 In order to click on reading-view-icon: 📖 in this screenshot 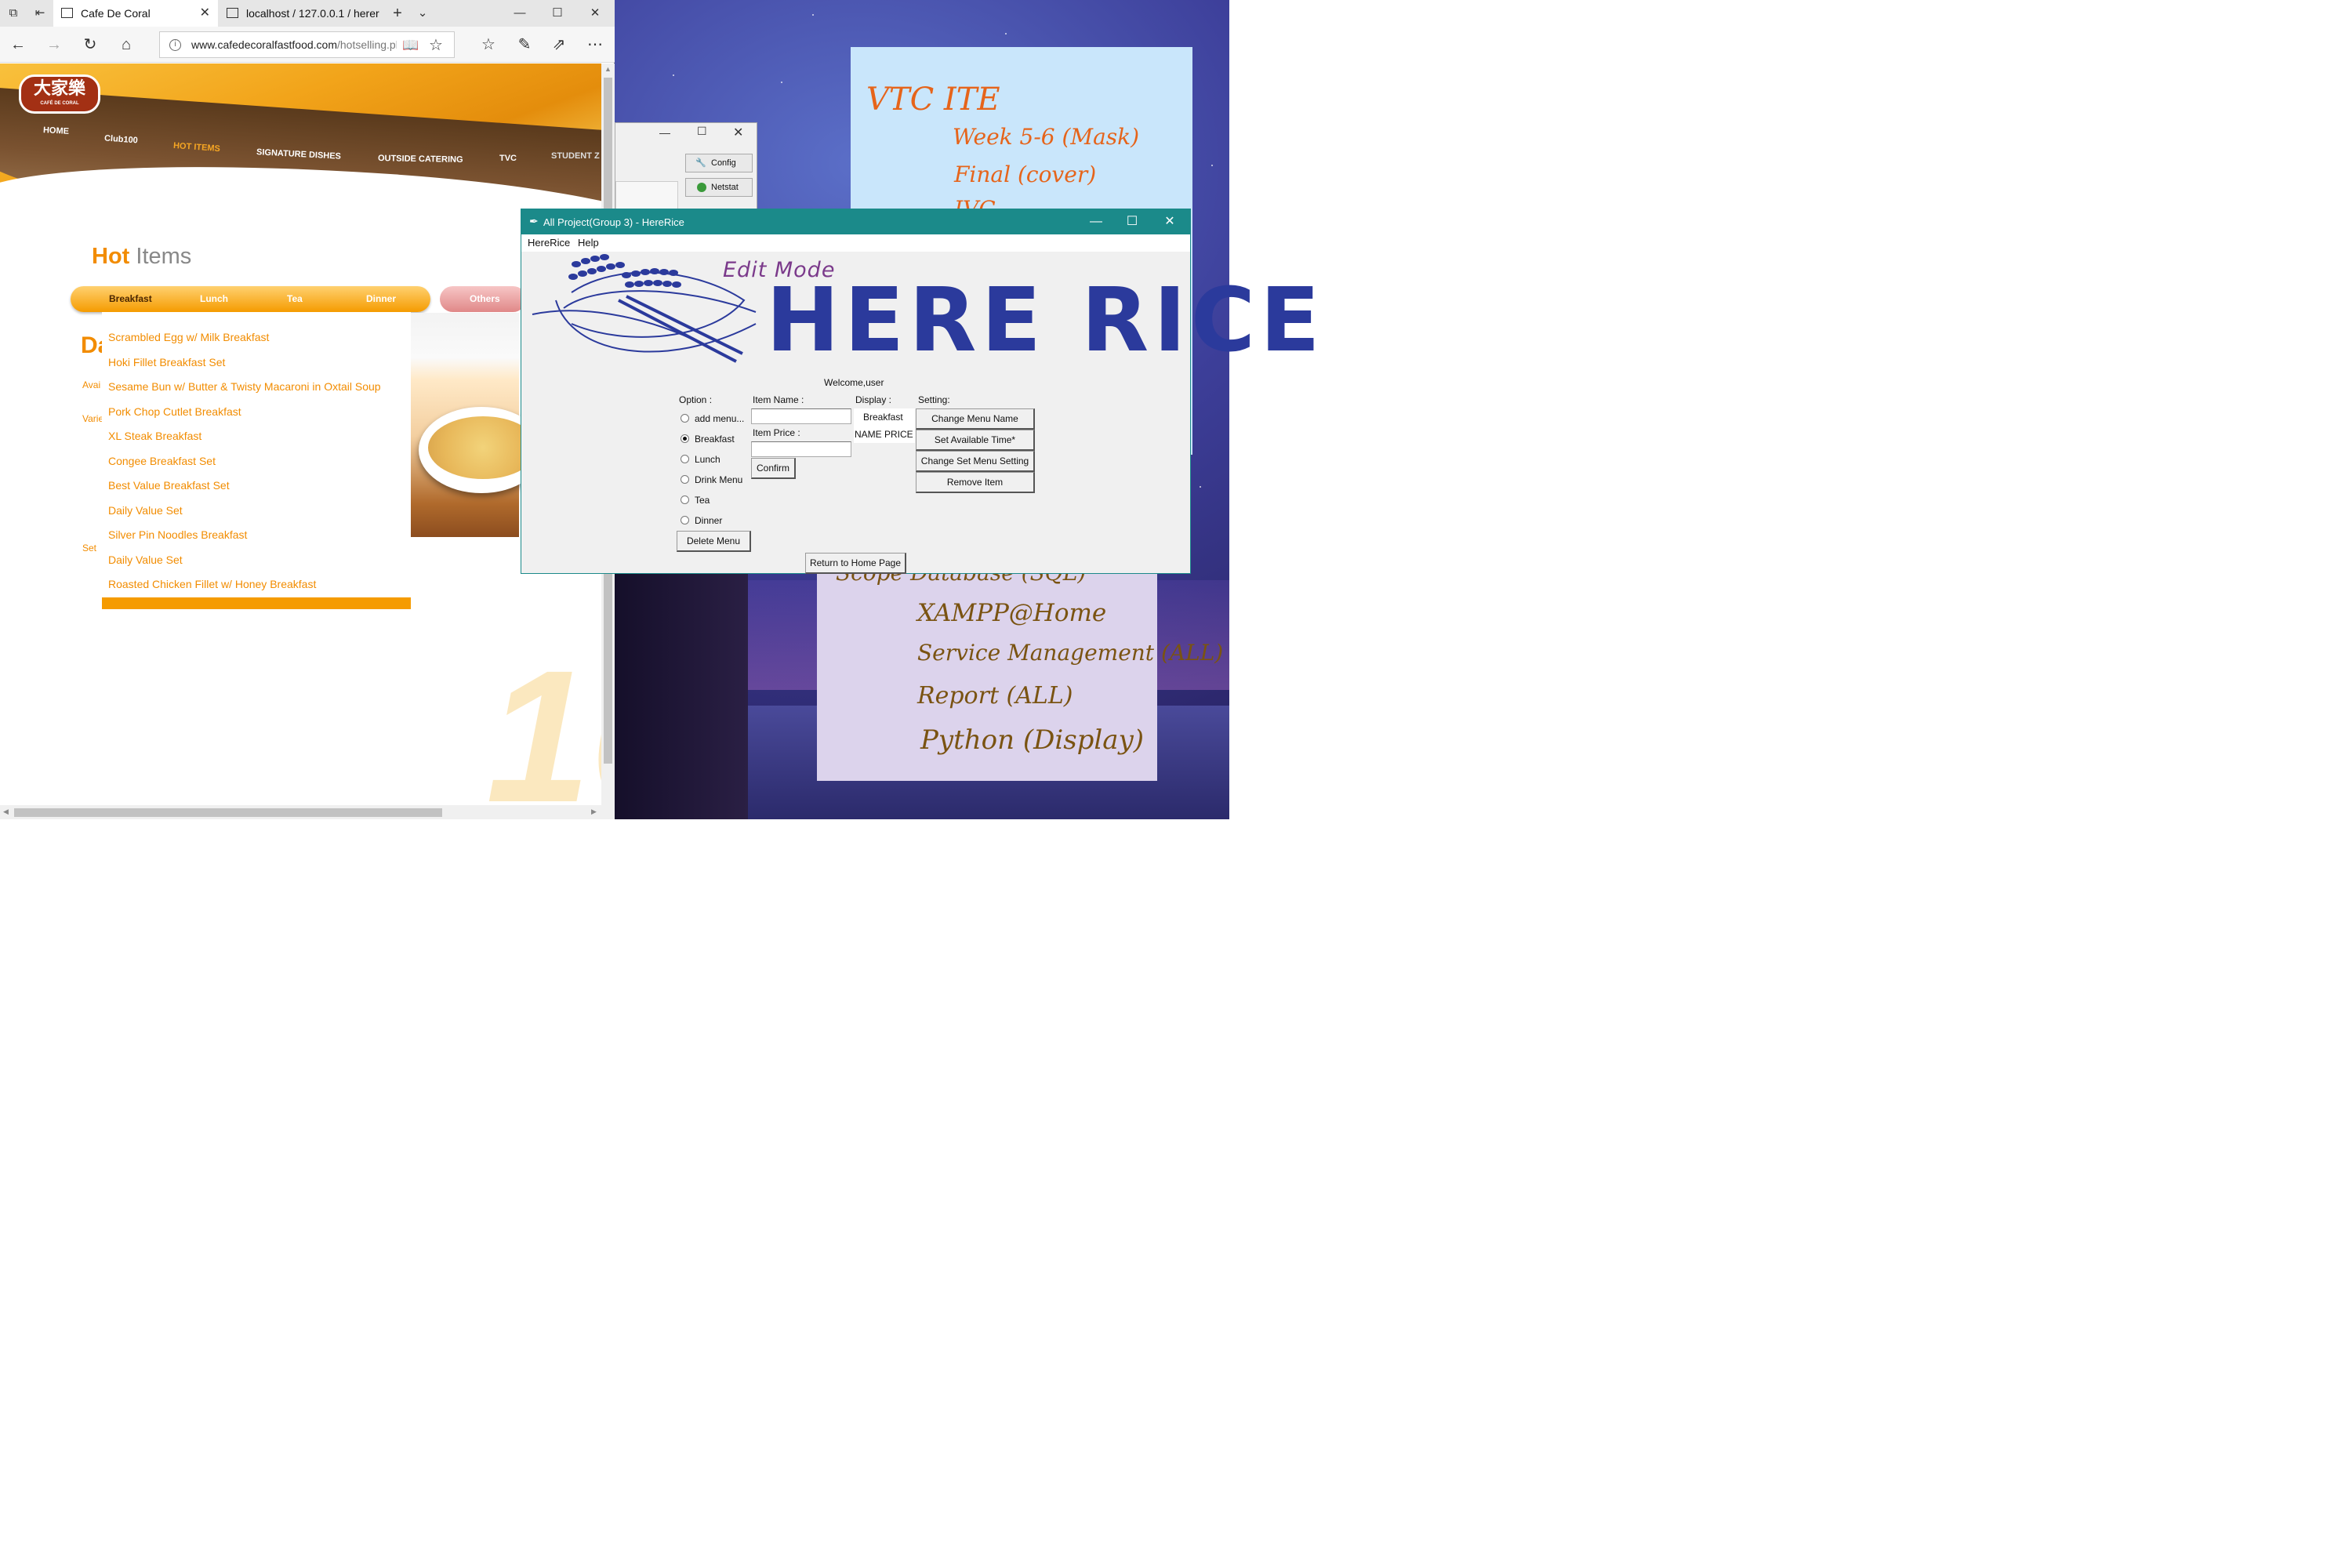, I will do `click(411, 45)`.